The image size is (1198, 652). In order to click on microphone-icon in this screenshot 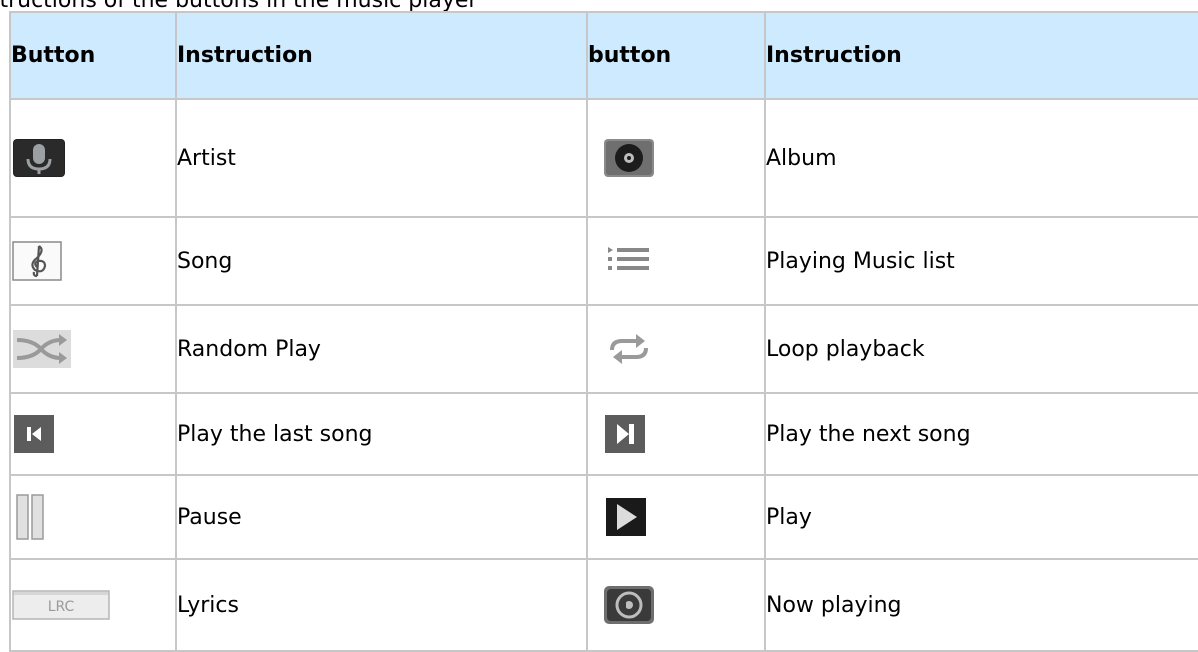, I will do `click(39, 158)`.